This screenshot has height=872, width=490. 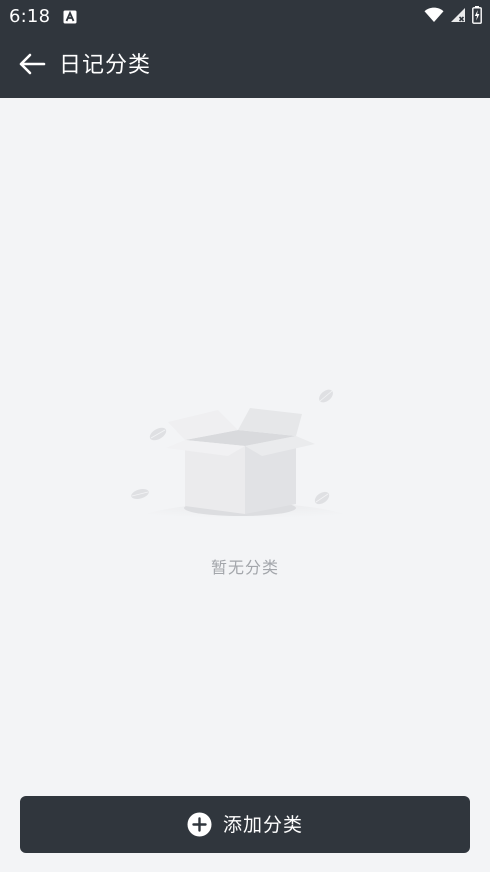 I want to click on battery-charging-icon, so click(x=477, y=17).